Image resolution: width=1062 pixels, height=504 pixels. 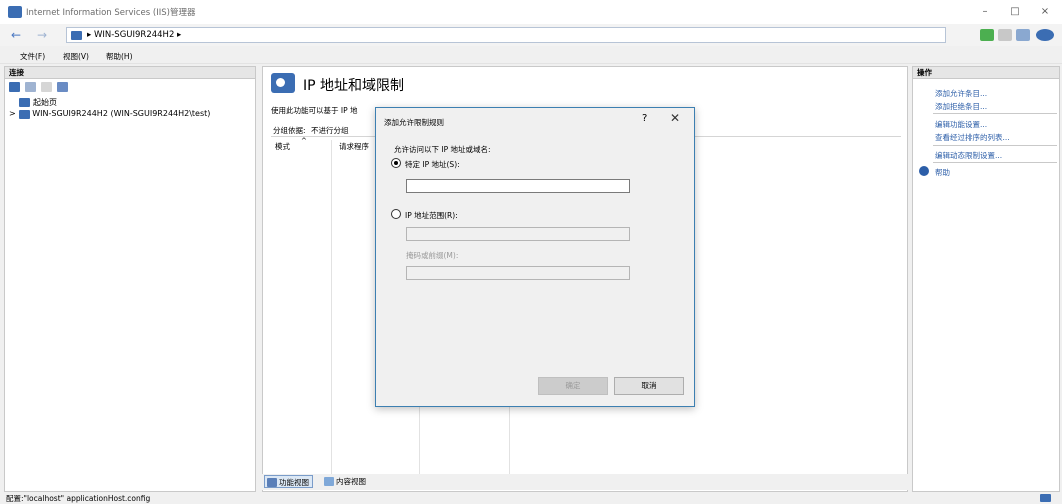 What do you see at coordinates (304, 141) in the screenshot?
I see `sort-icon: ^` at bounding box center [304, 141].